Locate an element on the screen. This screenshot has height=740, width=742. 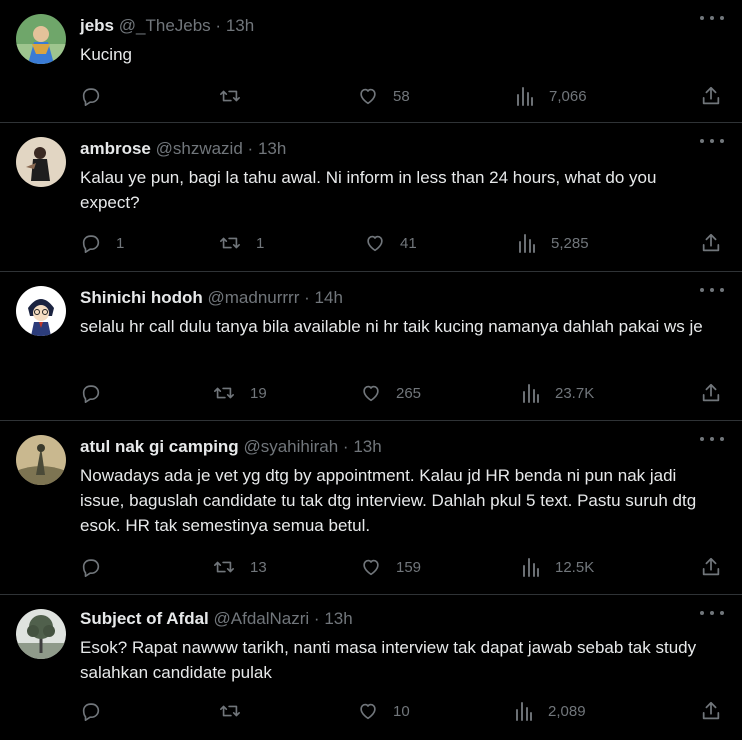
author-handle: @shzwazid is located at coordinates (199, 148).